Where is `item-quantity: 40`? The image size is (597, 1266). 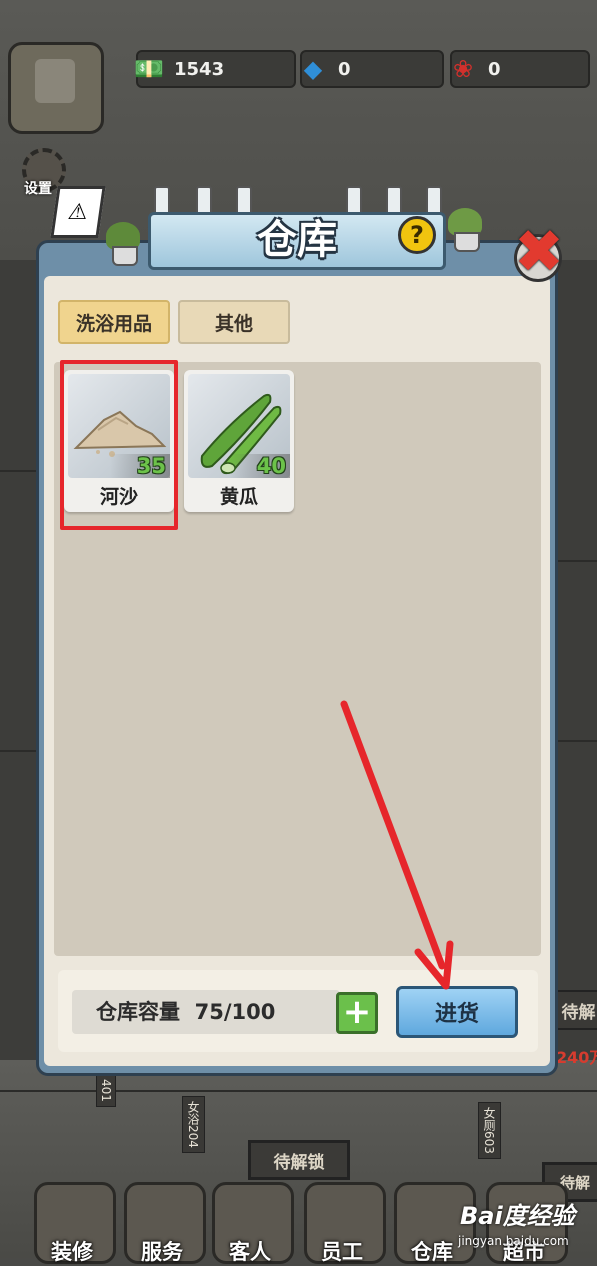 item-quantity: 40 is located at coordinates (271, 466).